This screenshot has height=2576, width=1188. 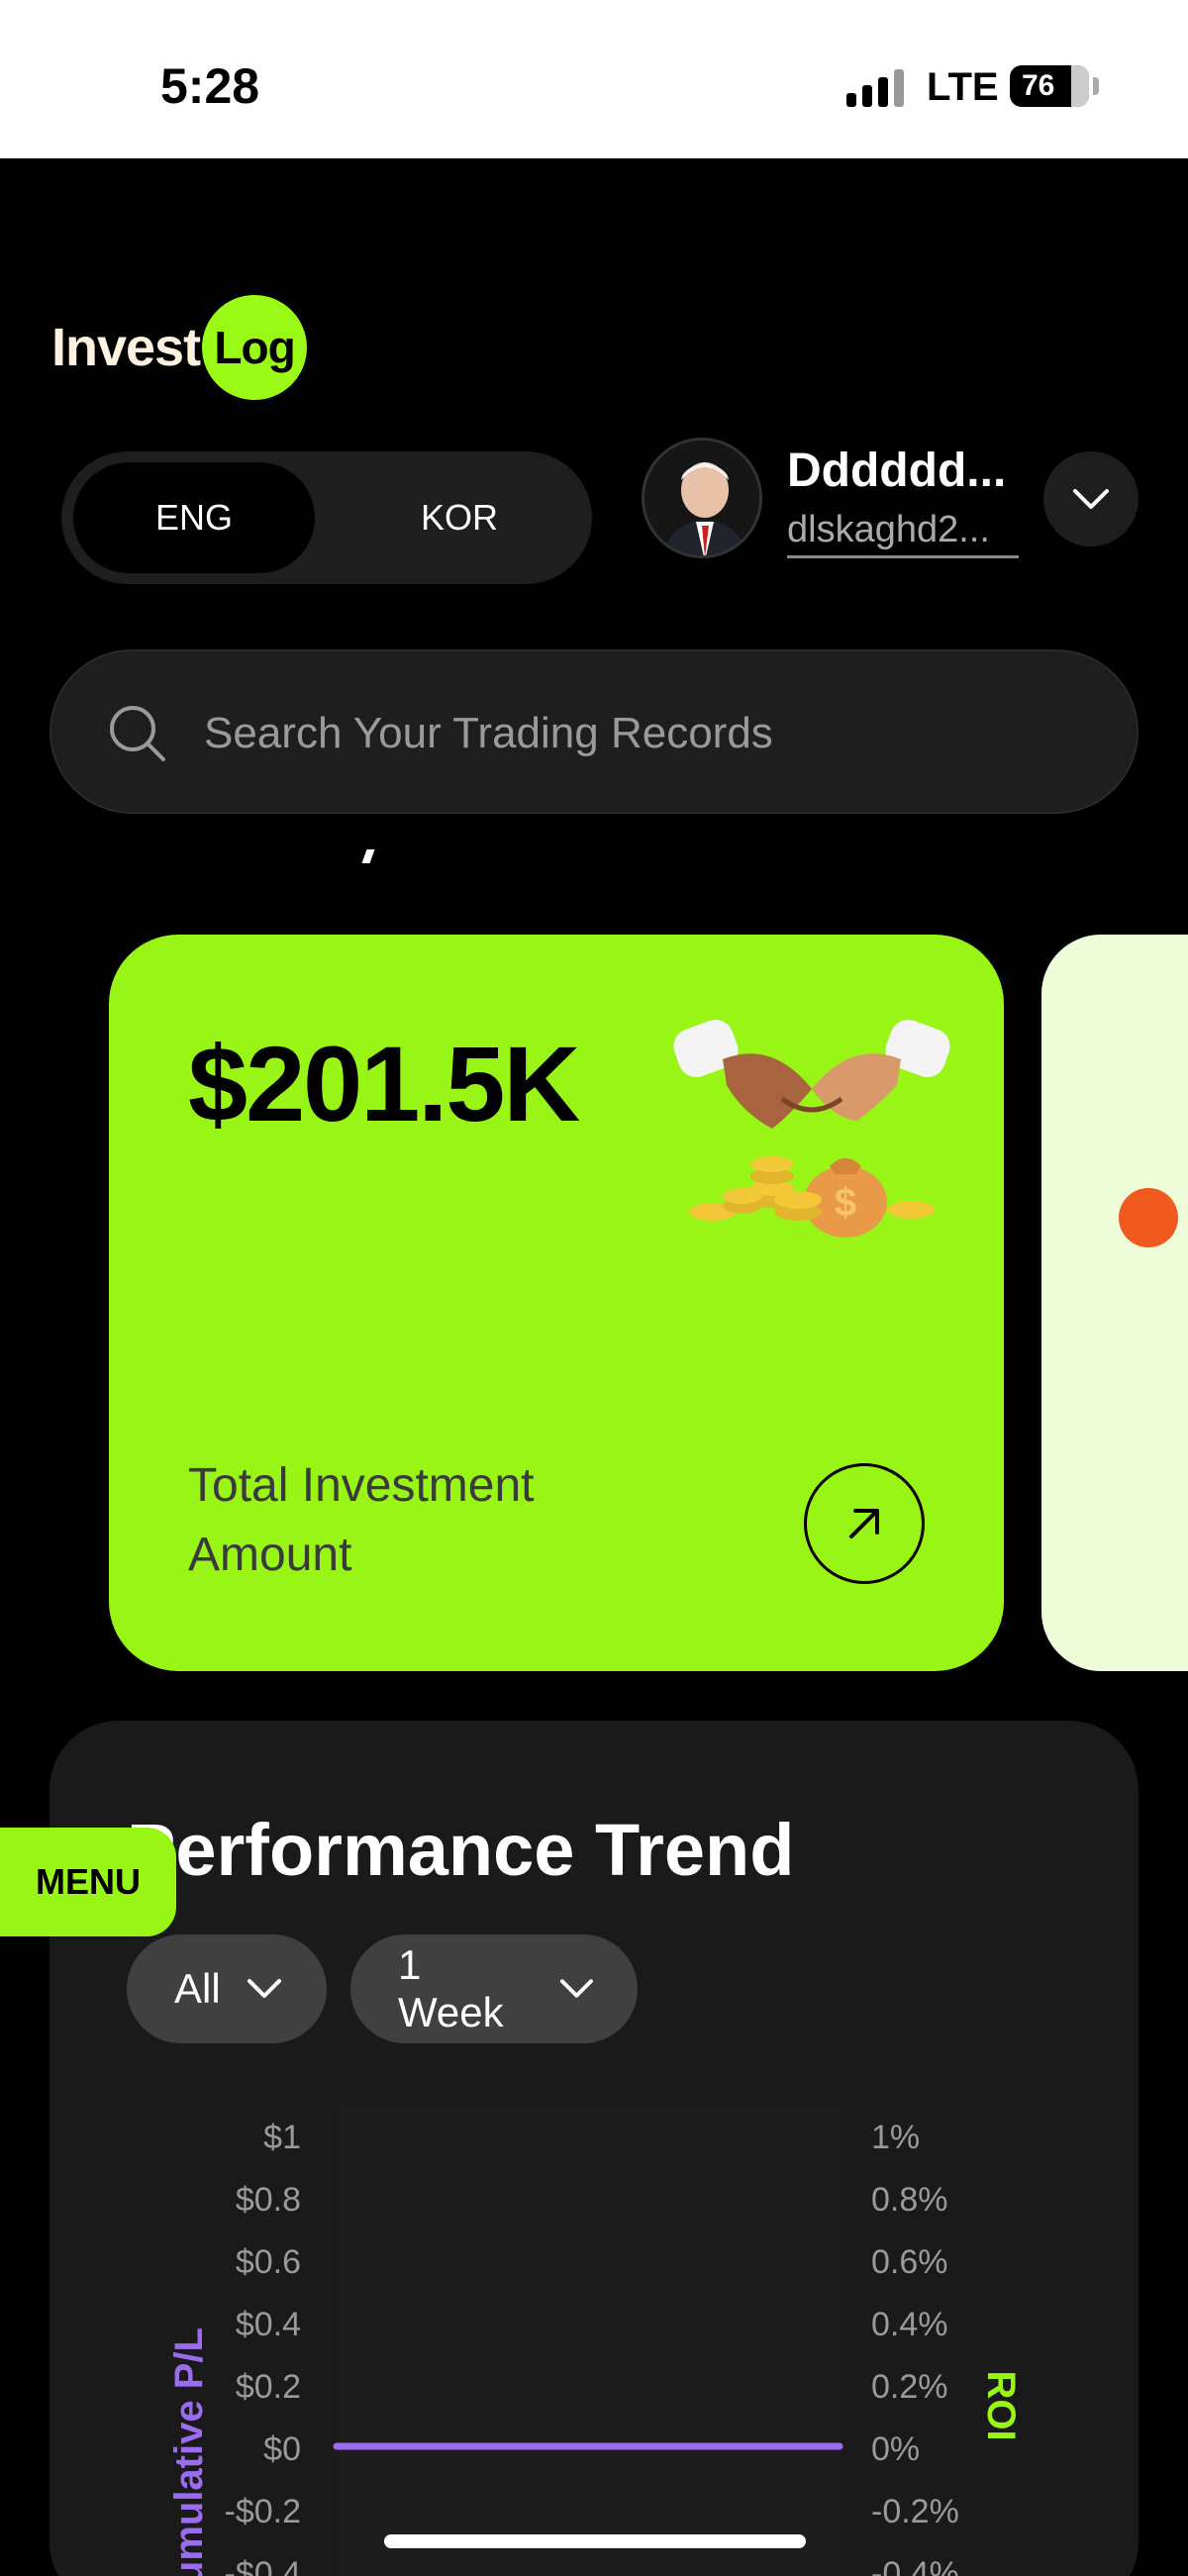 I want to click on search-input: Search Your Trading Records, so click(x=489, y=733).